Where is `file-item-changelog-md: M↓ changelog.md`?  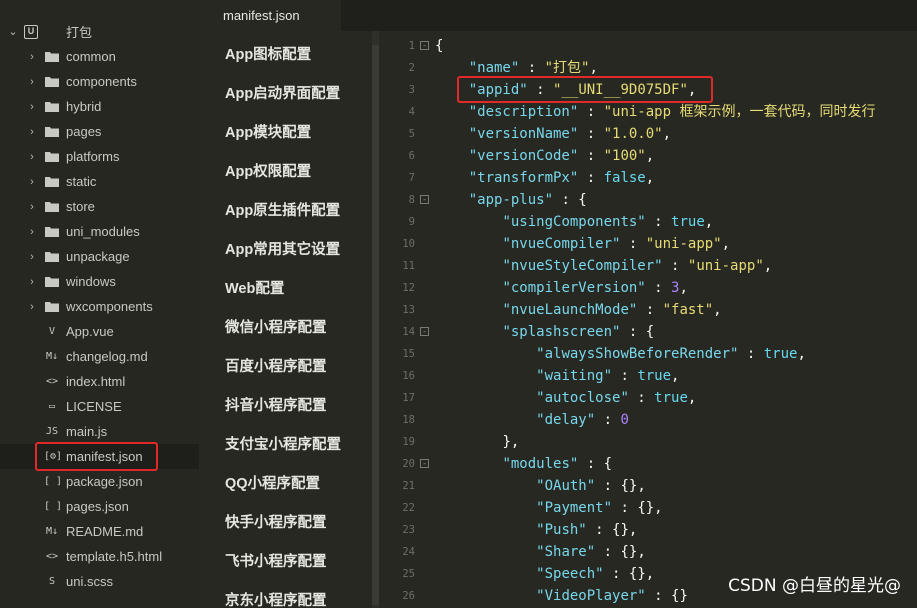
file-item-changelog-md: M↓ changelog.md is located at coordinates (99, 356).